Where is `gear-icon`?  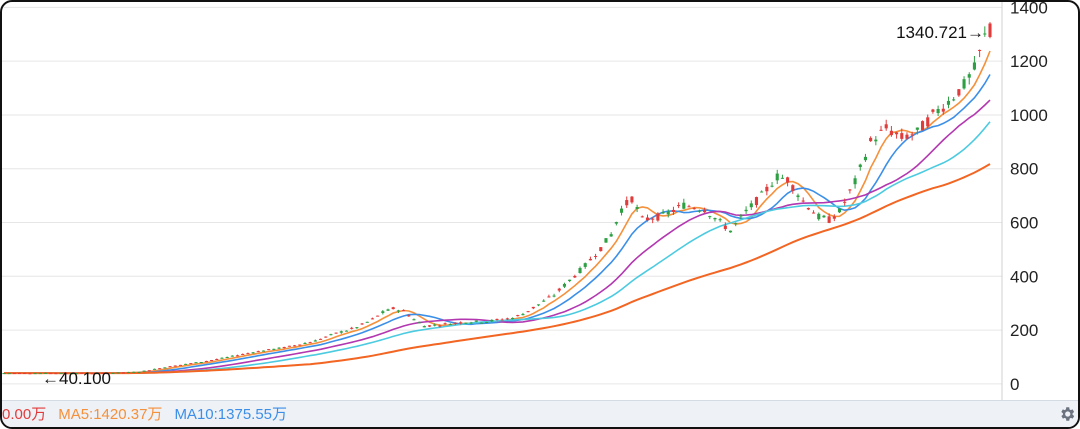 gear-icon is located at coordinates (1067, 414).